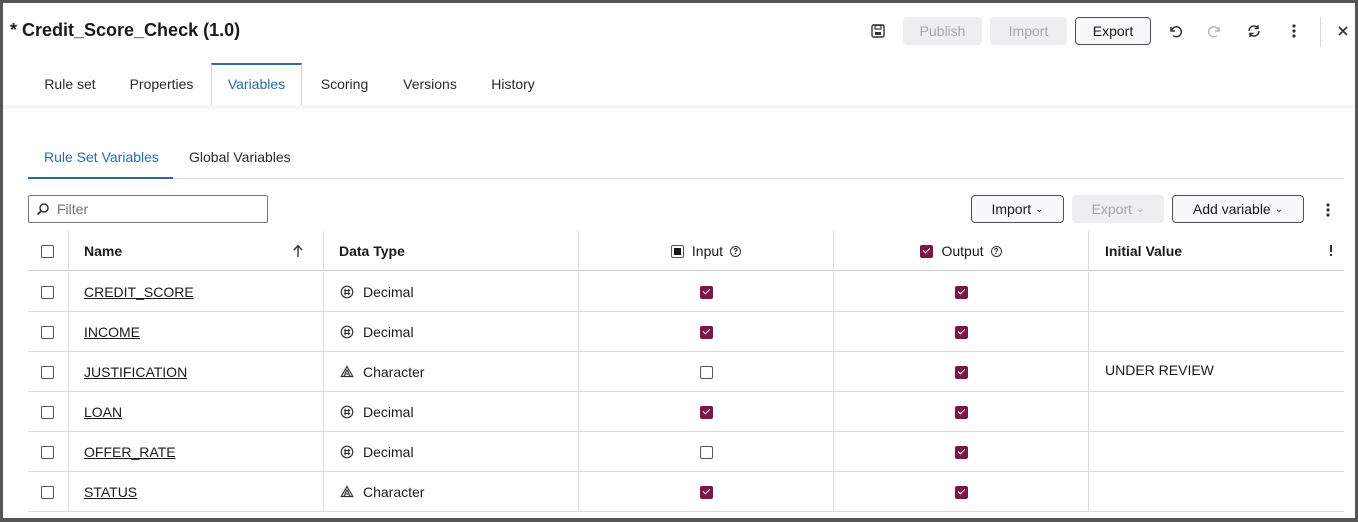  I want to click on variable-name-link: INCOME, so click(112, 332).